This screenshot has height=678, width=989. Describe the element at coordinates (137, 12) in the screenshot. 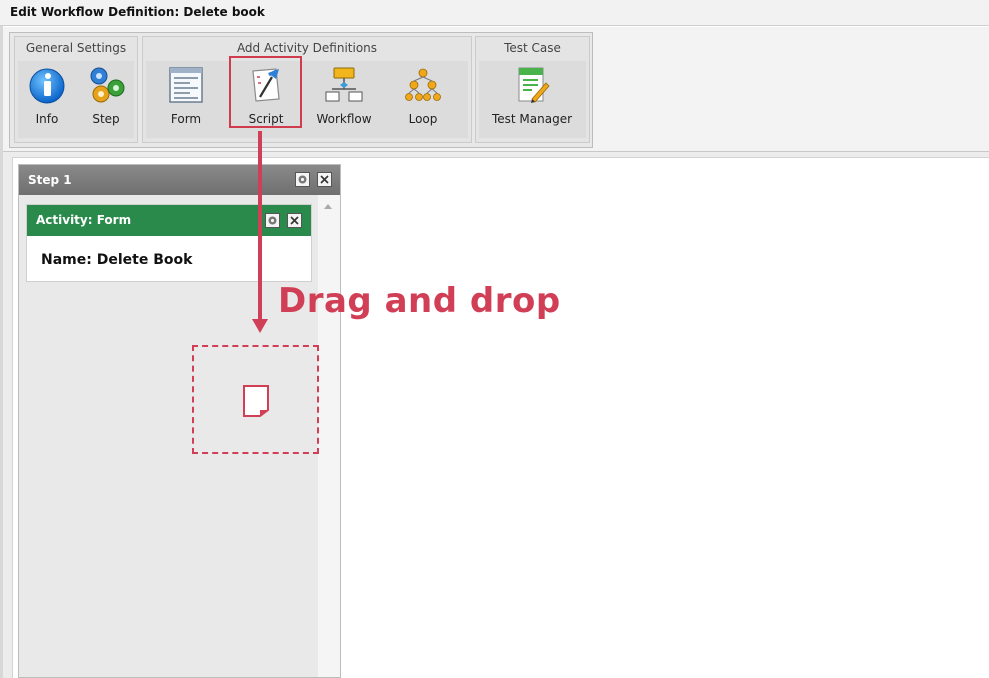

I see `window-title: Edit Workflow Definition: Delete book` at that location.